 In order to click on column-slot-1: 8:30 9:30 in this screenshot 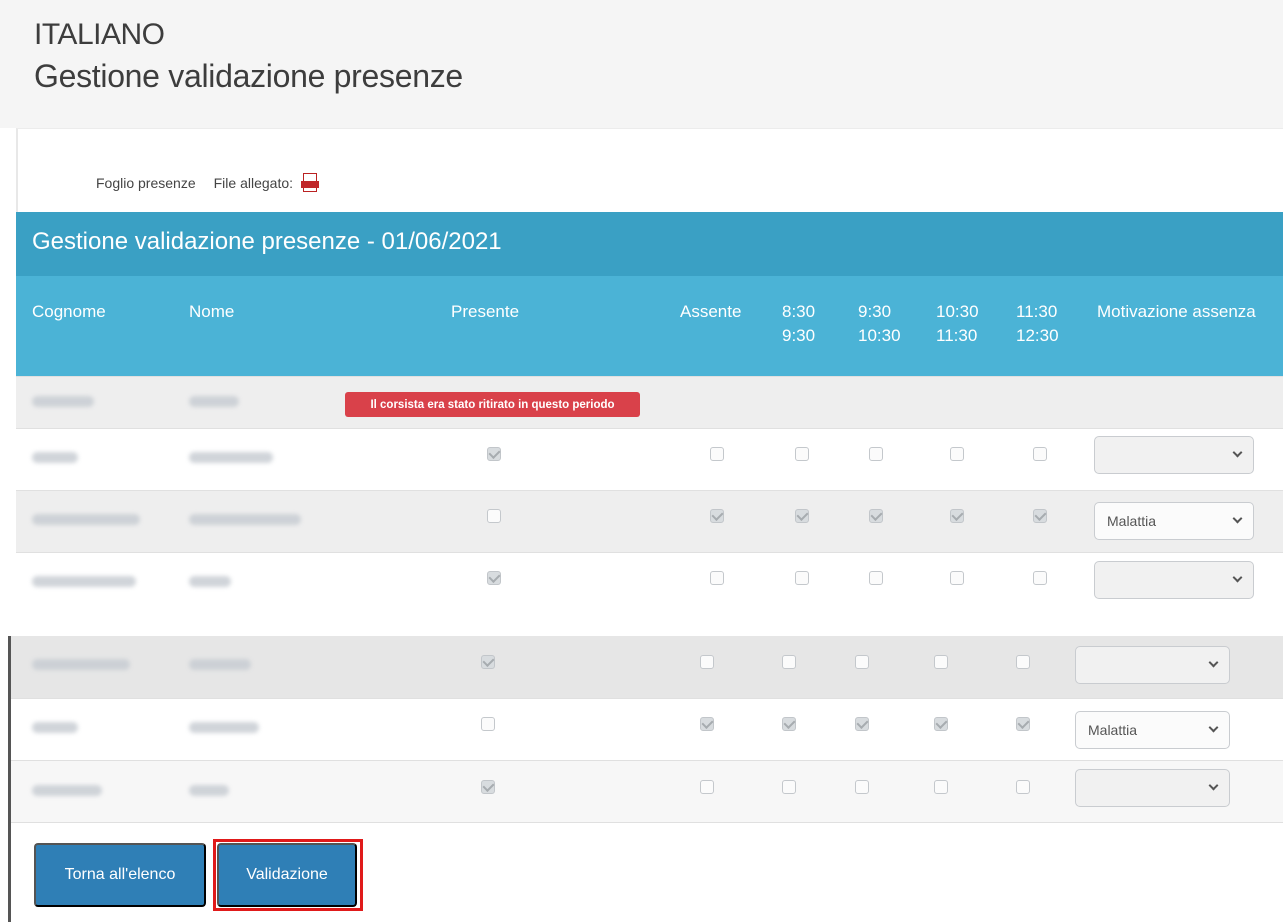, I will do `click(799, 323)`.